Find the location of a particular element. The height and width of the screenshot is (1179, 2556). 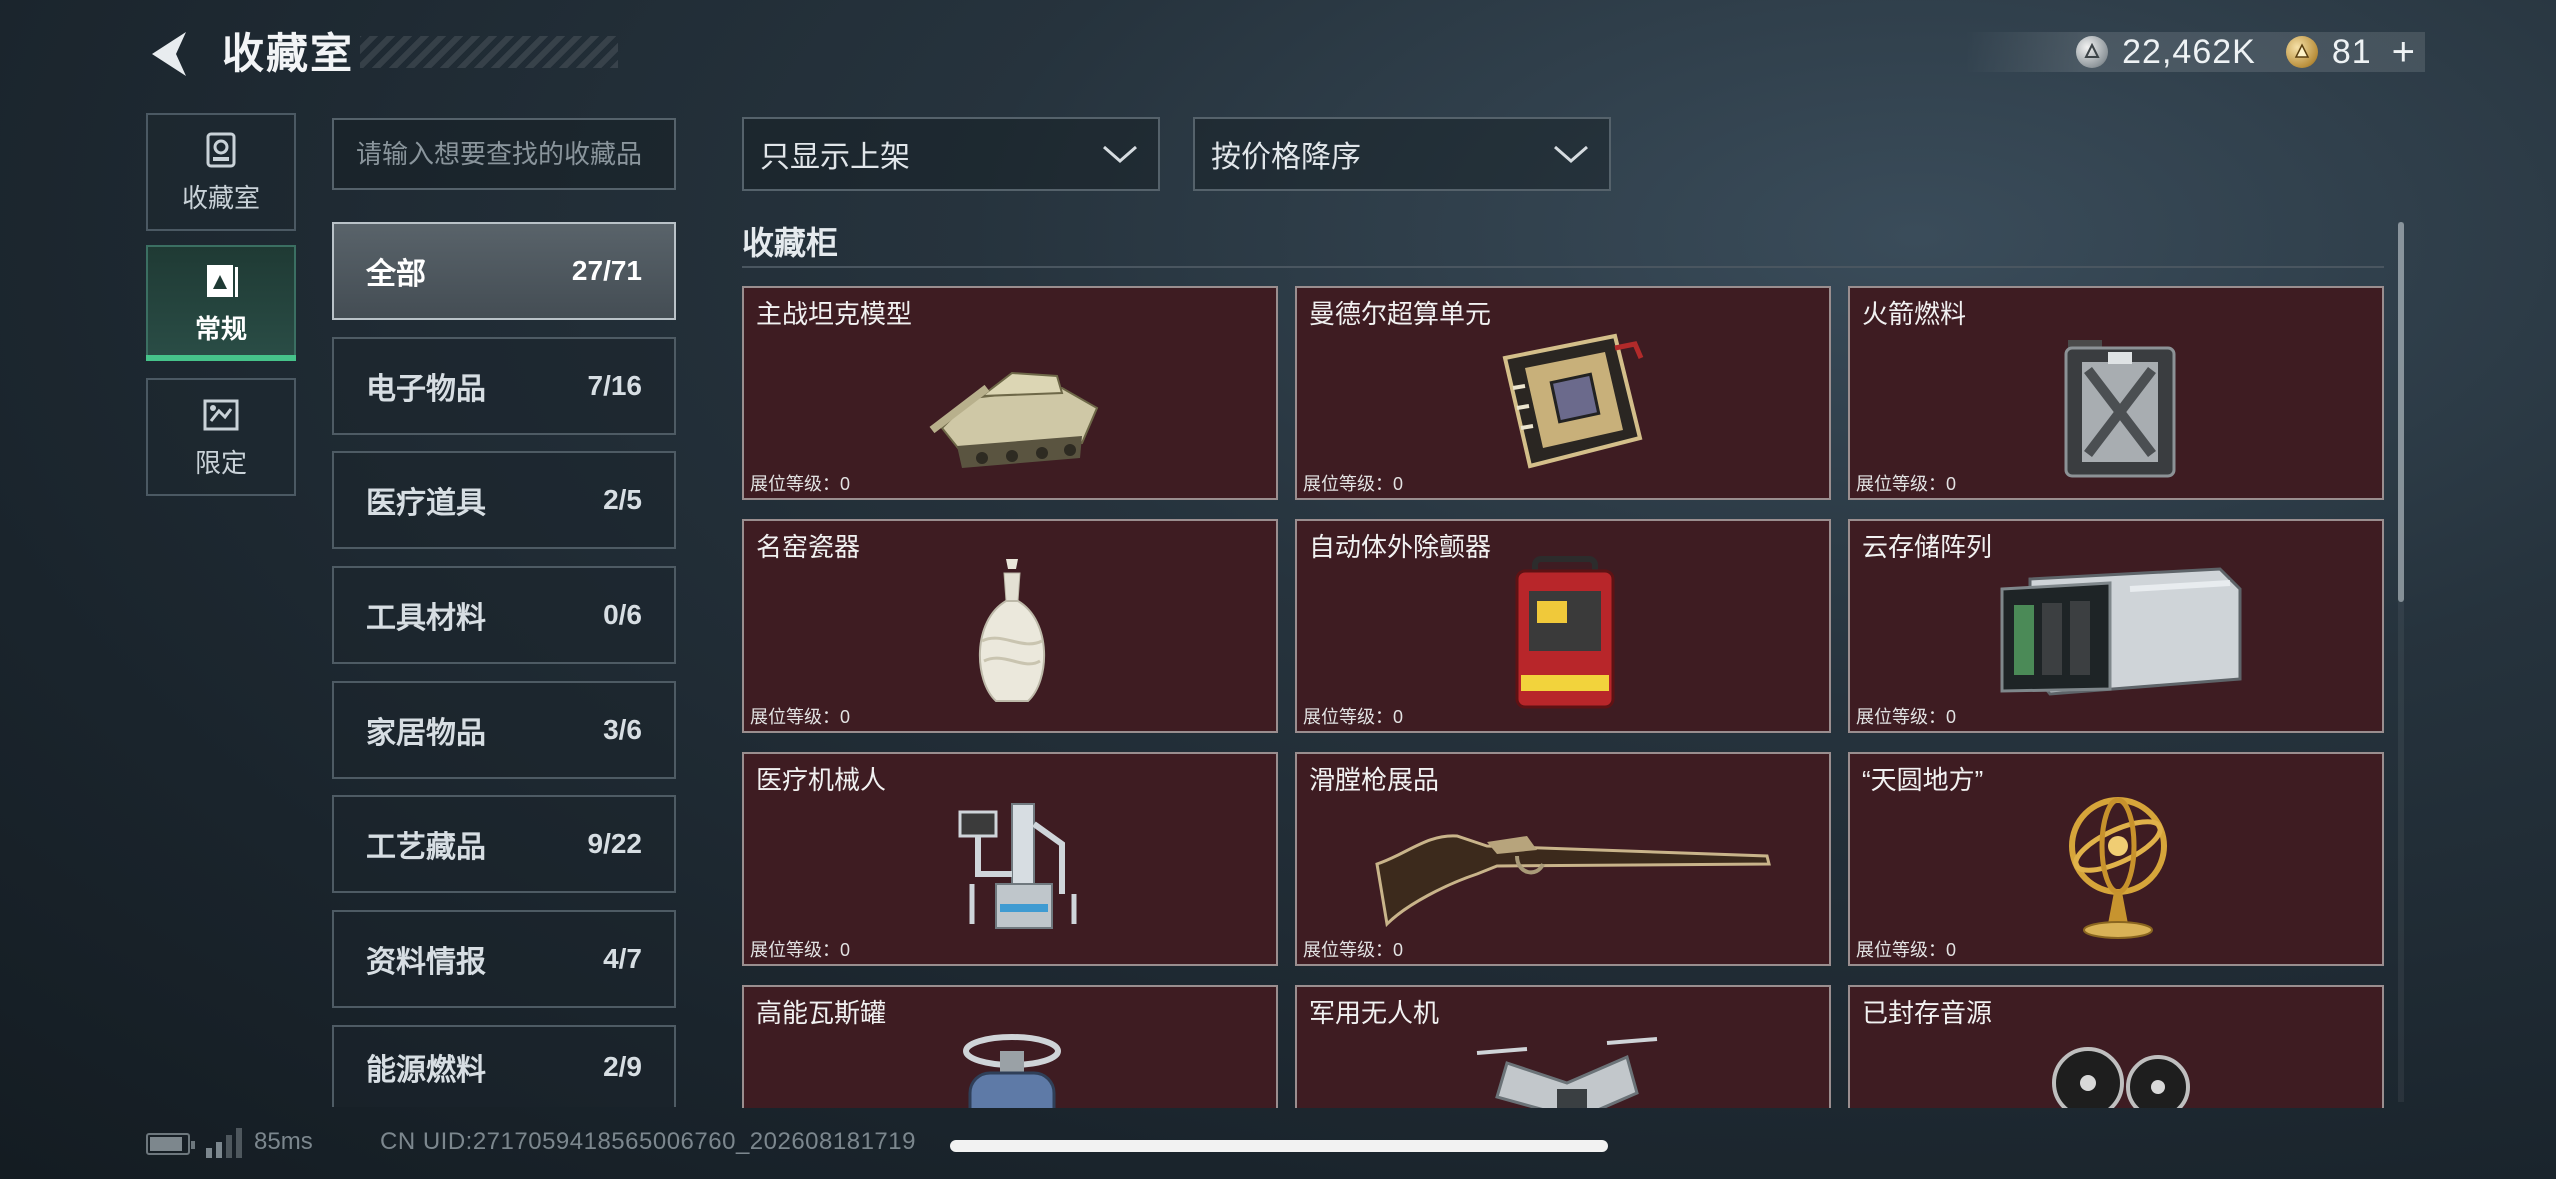

category-count: 0/6 is located at coordinates (622, 614).